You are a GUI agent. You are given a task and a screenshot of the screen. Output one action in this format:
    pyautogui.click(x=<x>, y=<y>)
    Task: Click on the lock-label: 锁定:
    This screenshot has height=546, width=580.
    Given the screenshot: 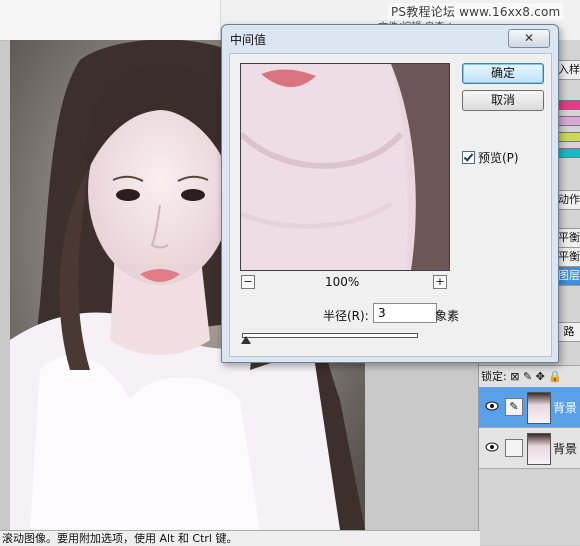 What is the action you would take?
    pyautogui.click(x=494, y=376)
    